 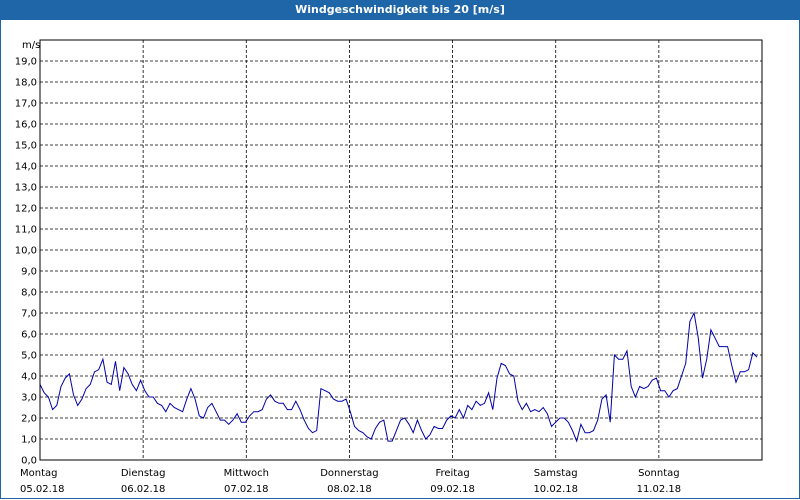 What do you see at coordinates (31, 45) in the screenshot?
I see `y-axis-label: m/s` at bounding box center [31, 45].